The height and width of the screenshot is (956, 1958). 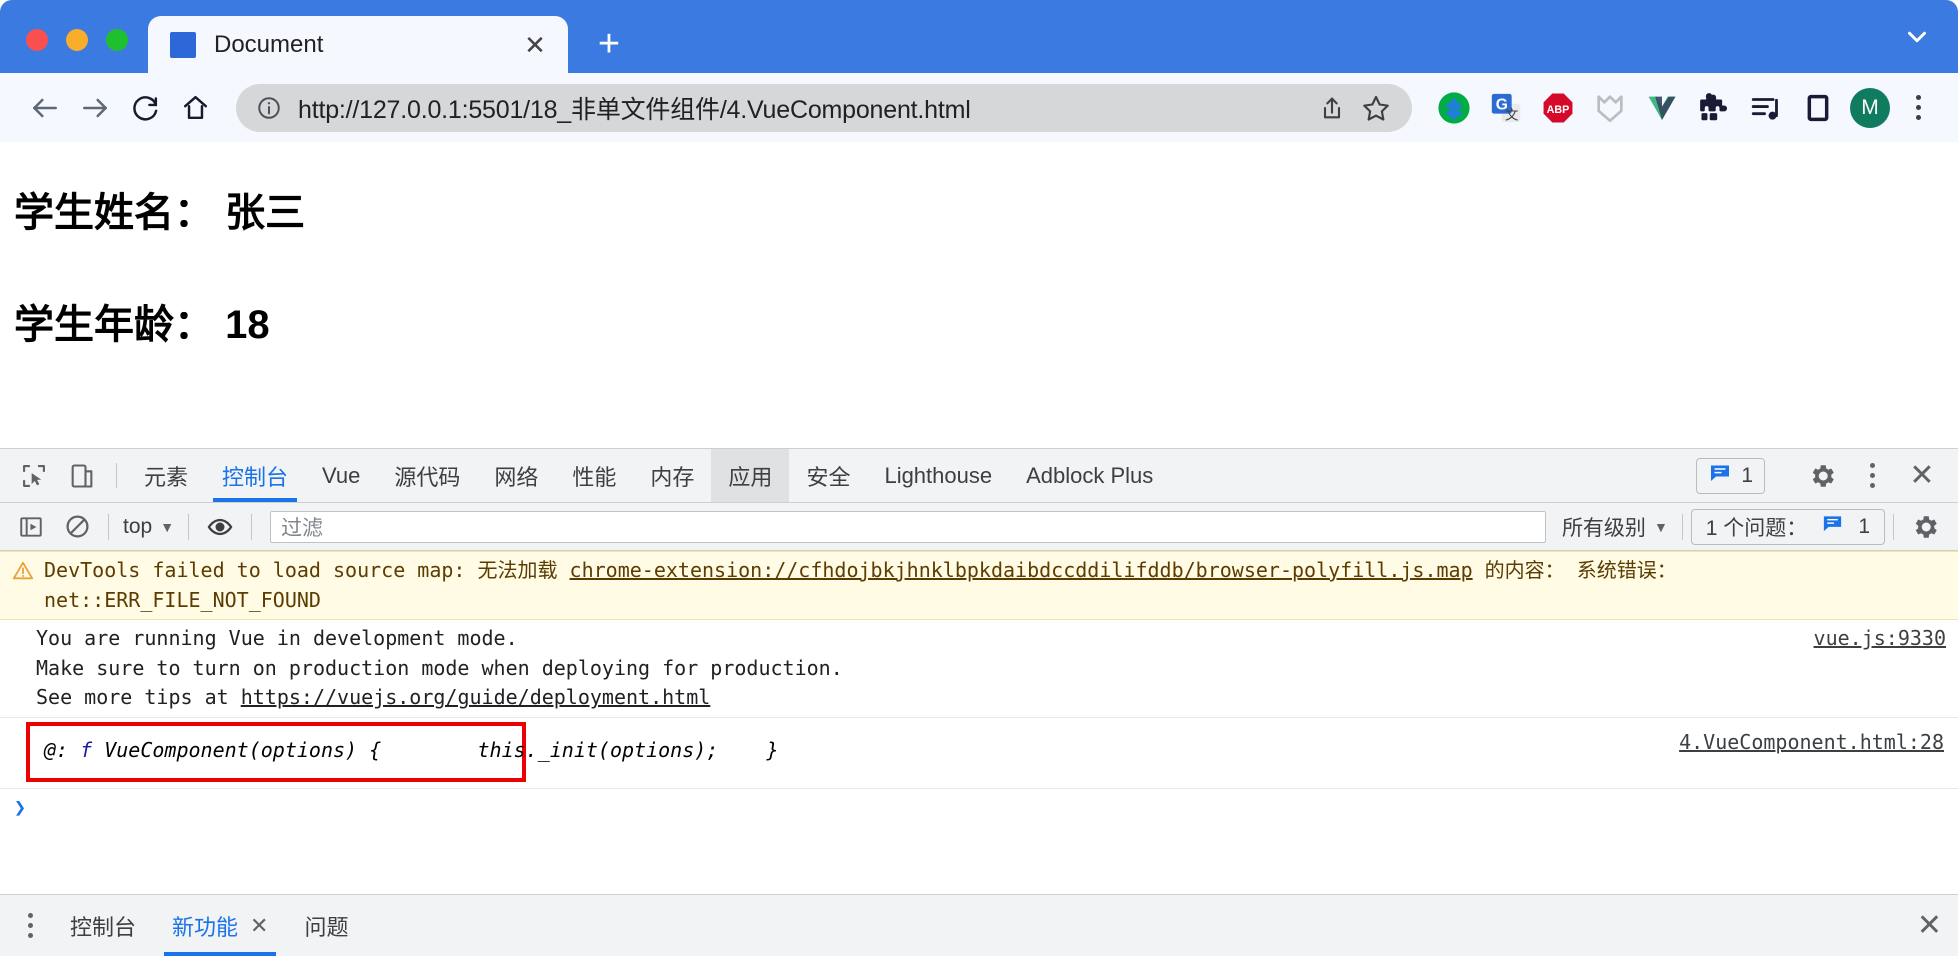 I want to click on playlist-icon, so click(x=1766, y=108).